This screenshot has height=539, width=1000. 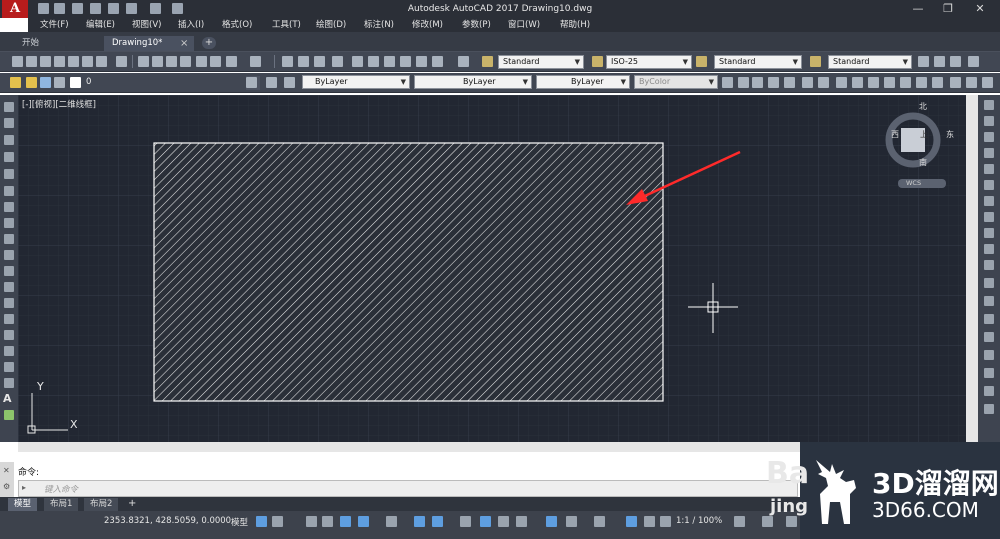 What do you see at coordinates (631, 521) in the screenshot?
I see `annotation-visibility-icon` at bounding box center [631, 521].